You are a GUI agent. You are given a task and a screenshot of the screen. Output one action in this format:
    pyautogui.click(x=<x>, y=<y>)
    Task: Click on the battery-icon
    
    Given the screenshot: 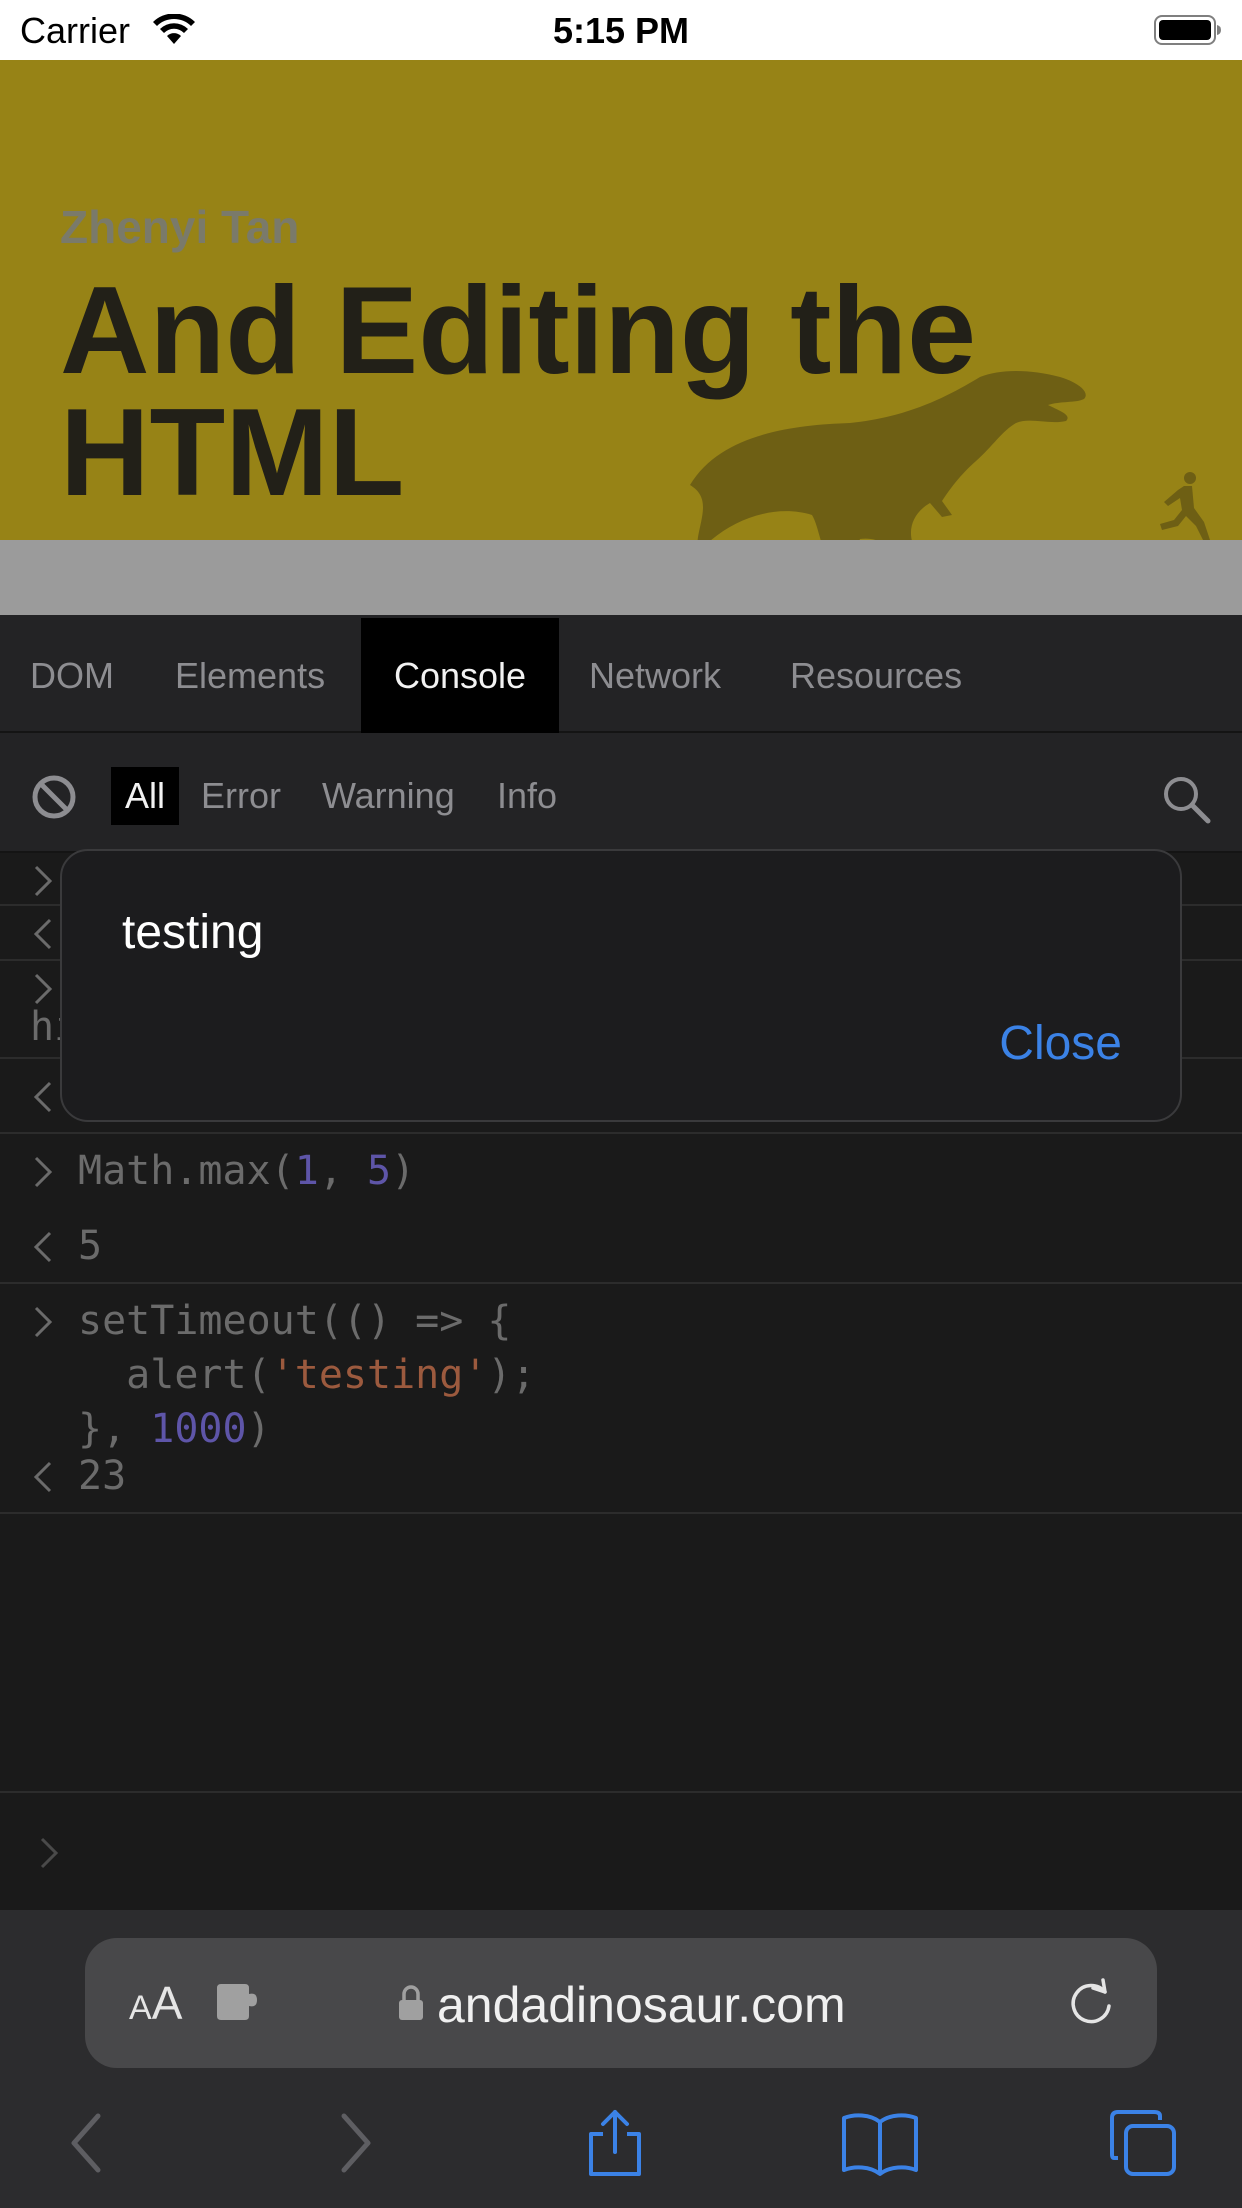 What is the action you would take?
    pyautogui.click(x=1187, y=30)
    